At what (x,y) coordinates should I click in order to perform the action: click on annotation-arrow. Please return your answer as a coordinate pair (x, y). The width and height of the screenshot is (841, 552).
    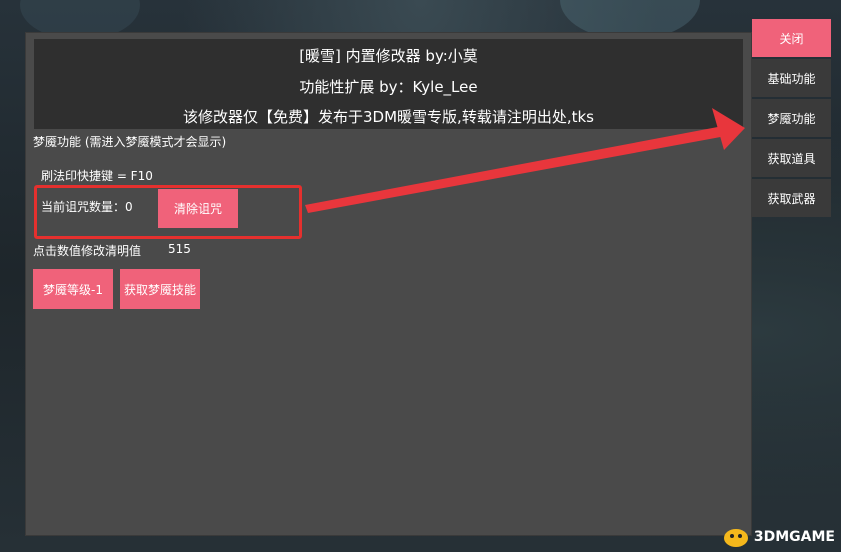
    Looking at the image, I should click on (525, 160).